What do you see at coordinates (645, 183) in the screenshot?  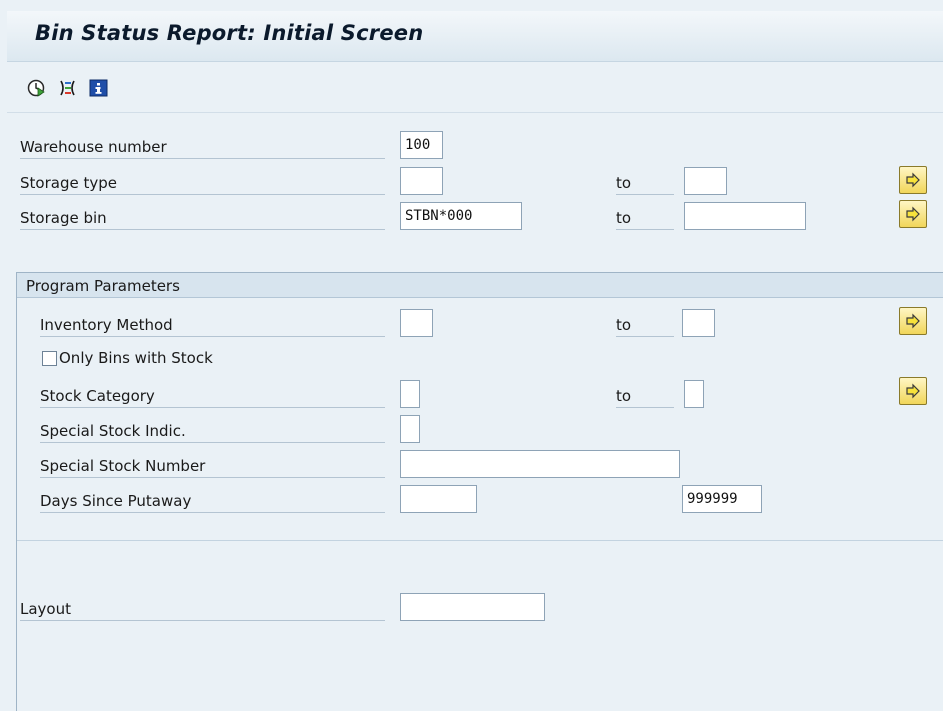 I see `storage-type-to-label: to` at bounding box center [645, 183].